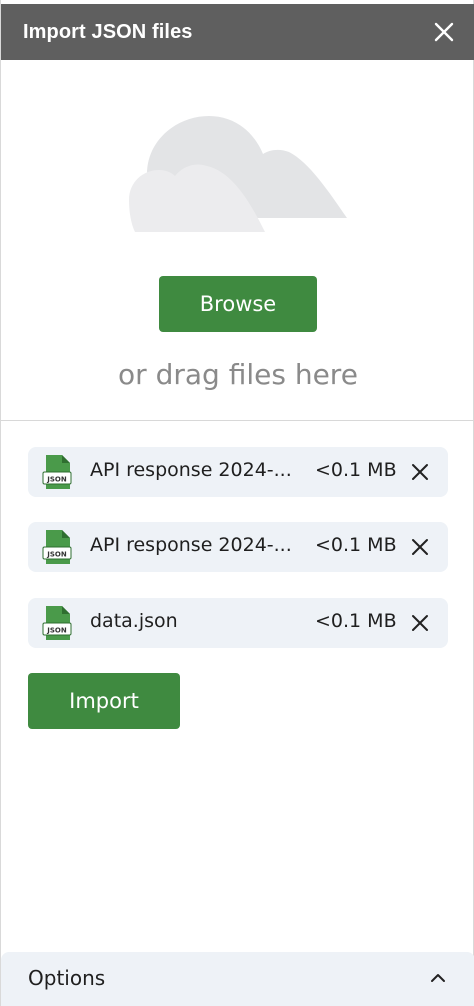  What do you see at coordinates (67, 978) in the screenshot?
I see `options-label: Options` at bounding box center [67, 978].